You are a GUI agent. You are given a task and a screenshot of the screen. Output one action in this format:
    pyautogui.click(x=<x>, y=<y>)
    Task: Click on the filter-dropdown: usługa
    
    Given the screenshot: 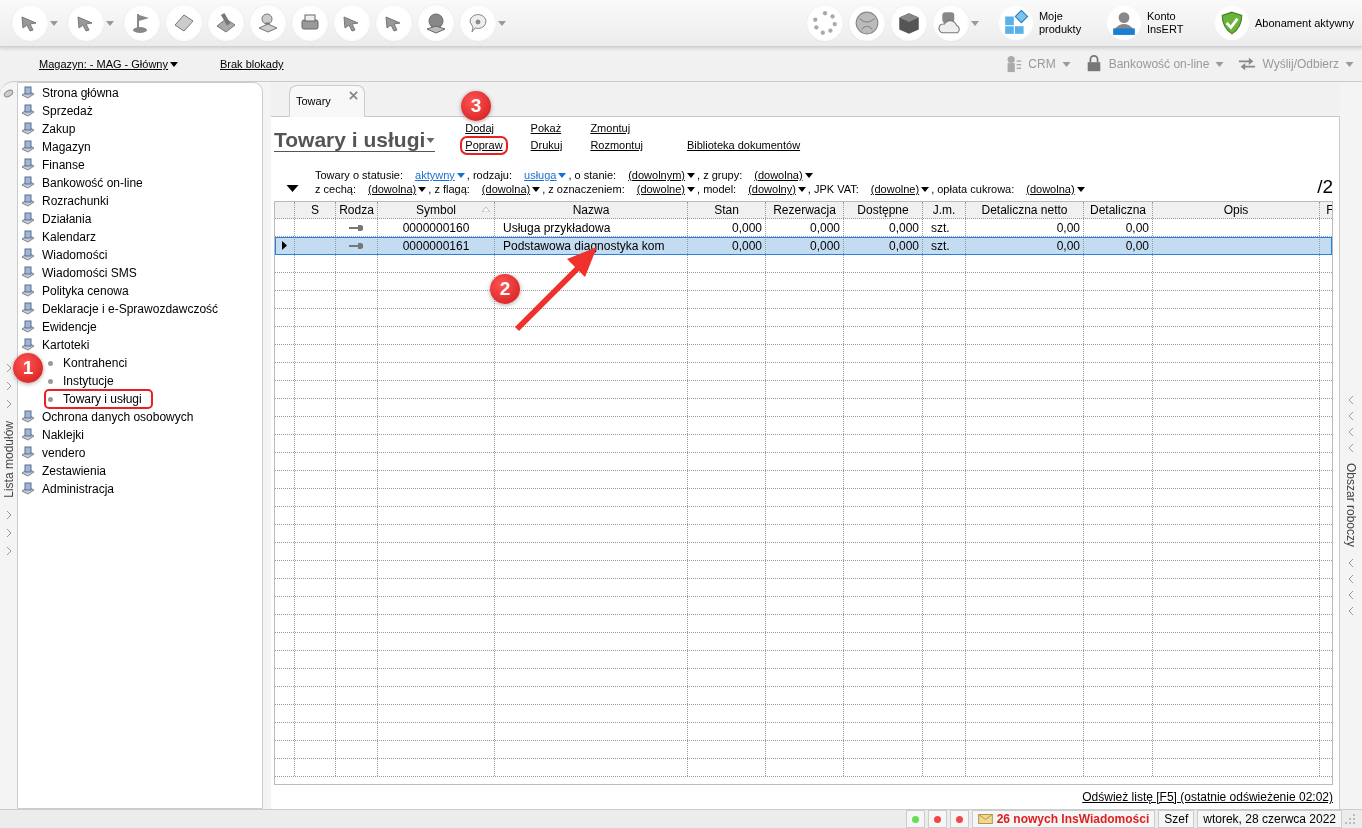 What is the action you would take?
    pyautogui.click(x=545, y=175)
    